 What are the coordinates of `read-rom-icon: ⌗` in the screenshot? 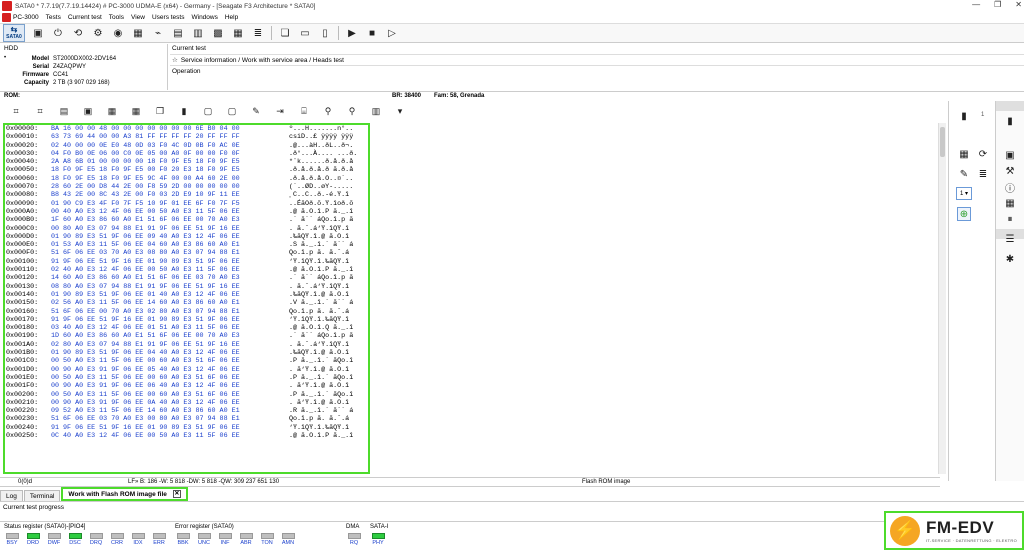 It's located at (16, 111).